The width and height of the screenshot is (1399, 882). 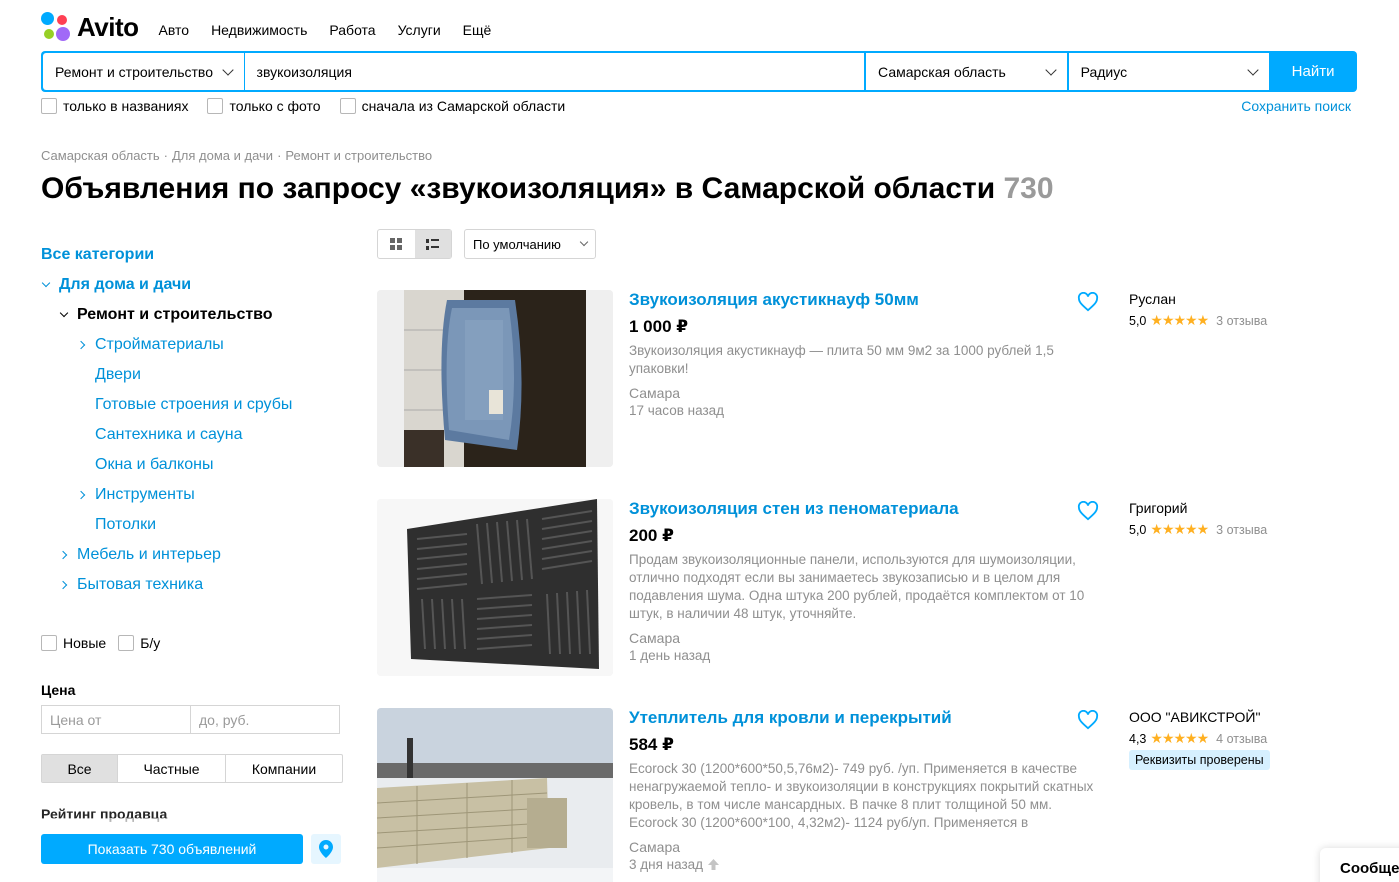 What do you see at coordinates (1198, 738) in the screenshot?
I see `seller-rating: 4,3 ★★★★★ 4 отзыва` at bounding box center [1198, 738].